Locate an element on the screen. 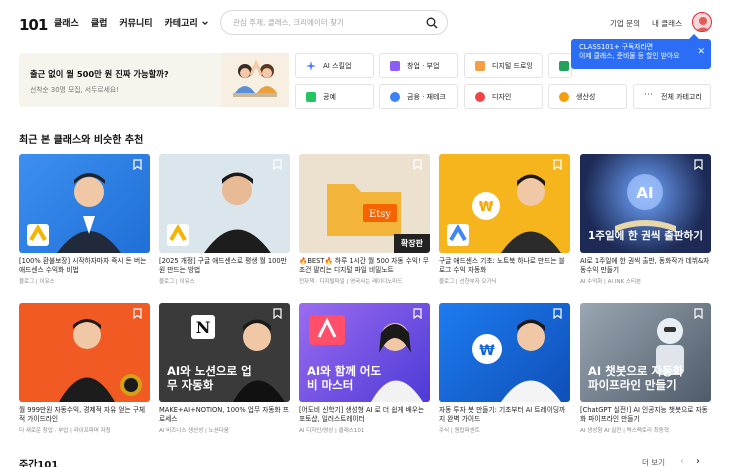 This screenshot has width=743, height=467. svg-text: AI is located at coordinates (644, 193).